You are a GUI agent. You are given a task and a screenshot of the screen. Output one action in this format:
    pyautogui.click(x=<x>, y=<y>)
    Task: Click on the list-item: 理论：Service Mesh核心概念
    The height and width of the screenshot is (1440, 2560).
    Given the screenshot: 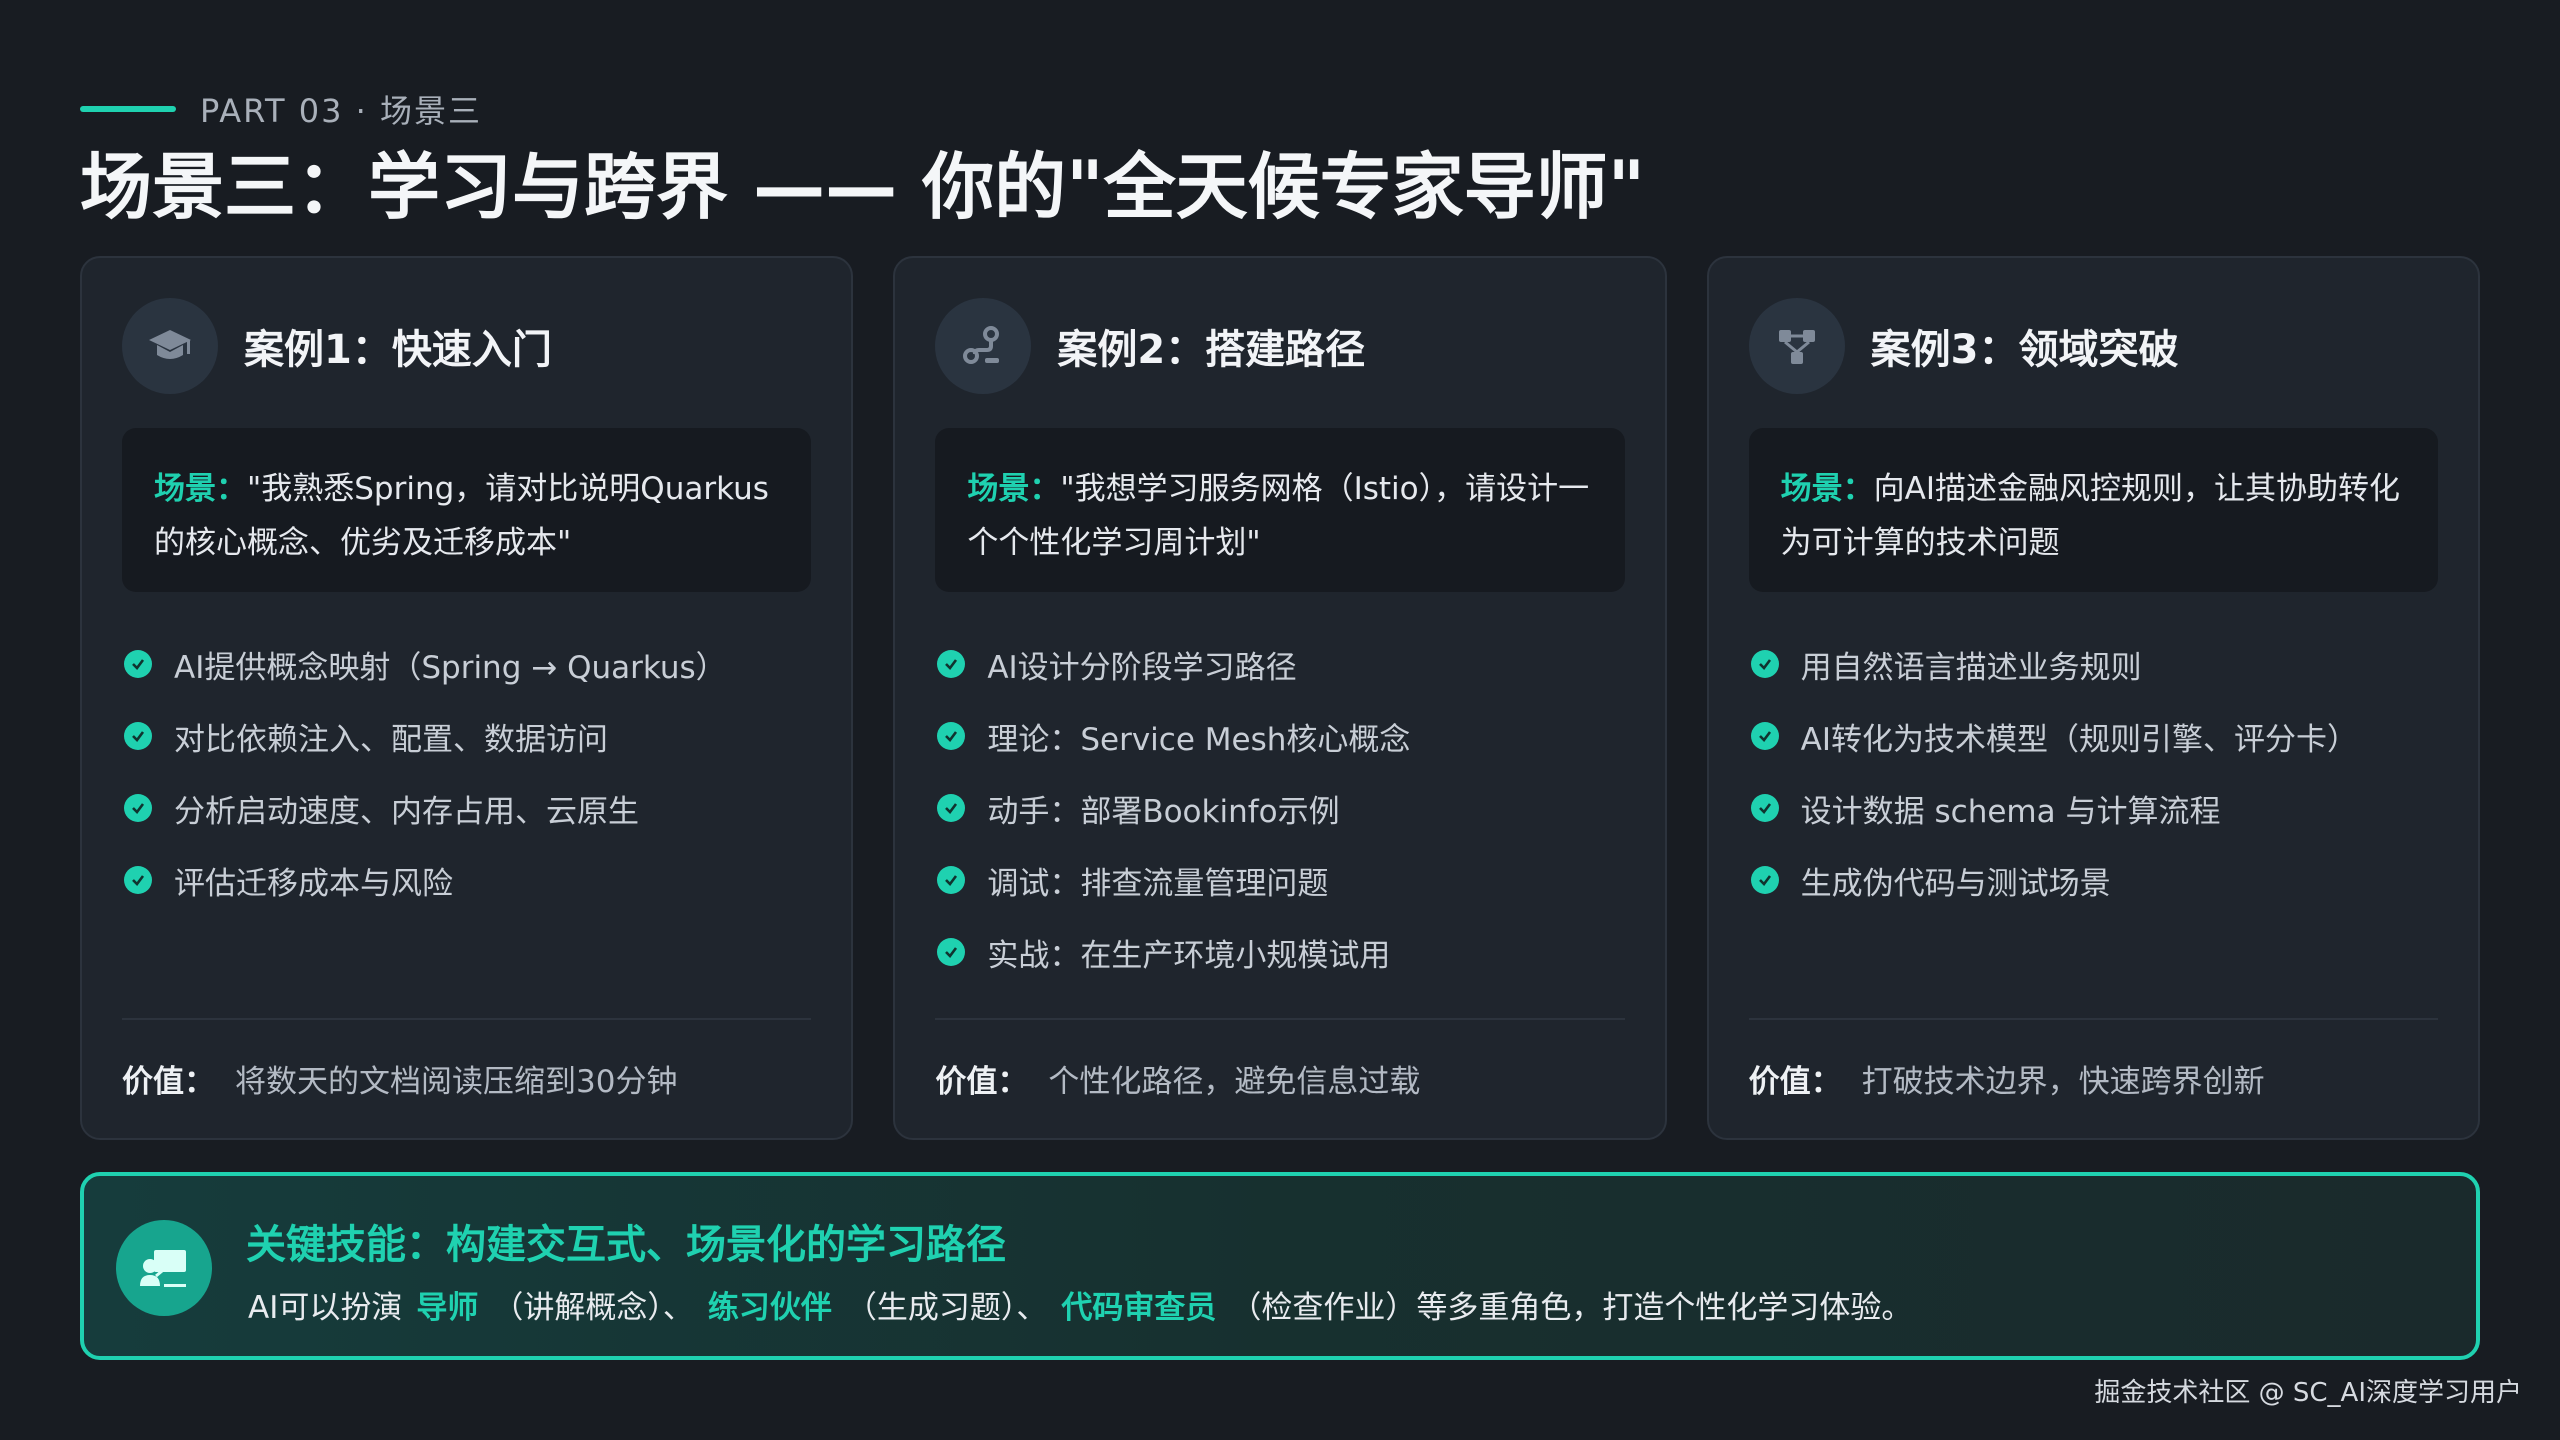 What is the action you would take?
    pyautogui.click(x=1285, y=736)
    